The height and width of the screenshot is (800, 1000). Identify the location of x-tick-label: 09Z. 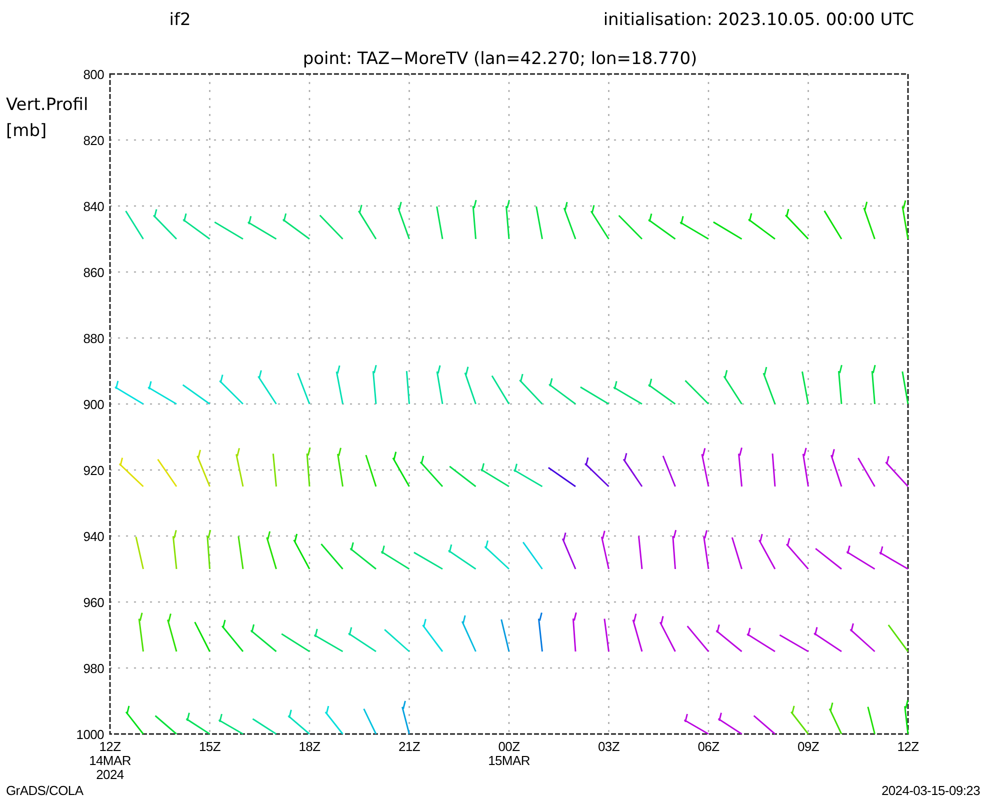
(808, 746).